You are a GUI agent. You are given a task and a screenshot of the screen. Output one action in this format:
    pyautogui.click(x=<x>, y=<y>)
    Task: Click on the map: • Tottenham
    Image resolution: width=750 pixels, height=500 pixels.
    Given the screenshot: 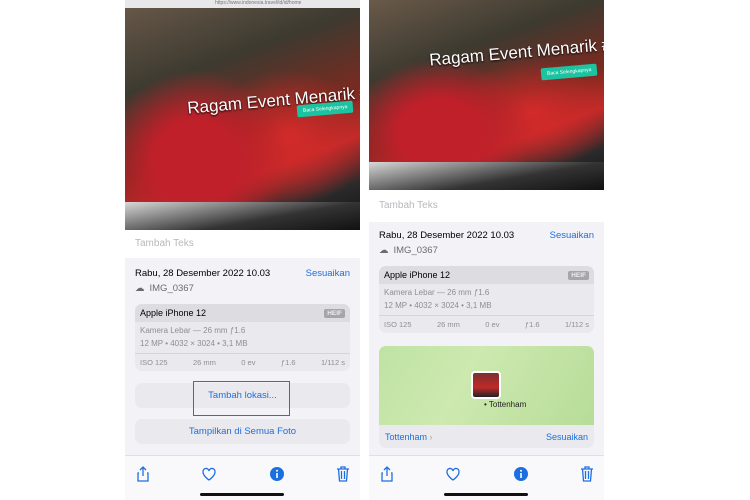 What is the action you would take?
    pyautogui.click(x=486, y=385)
    